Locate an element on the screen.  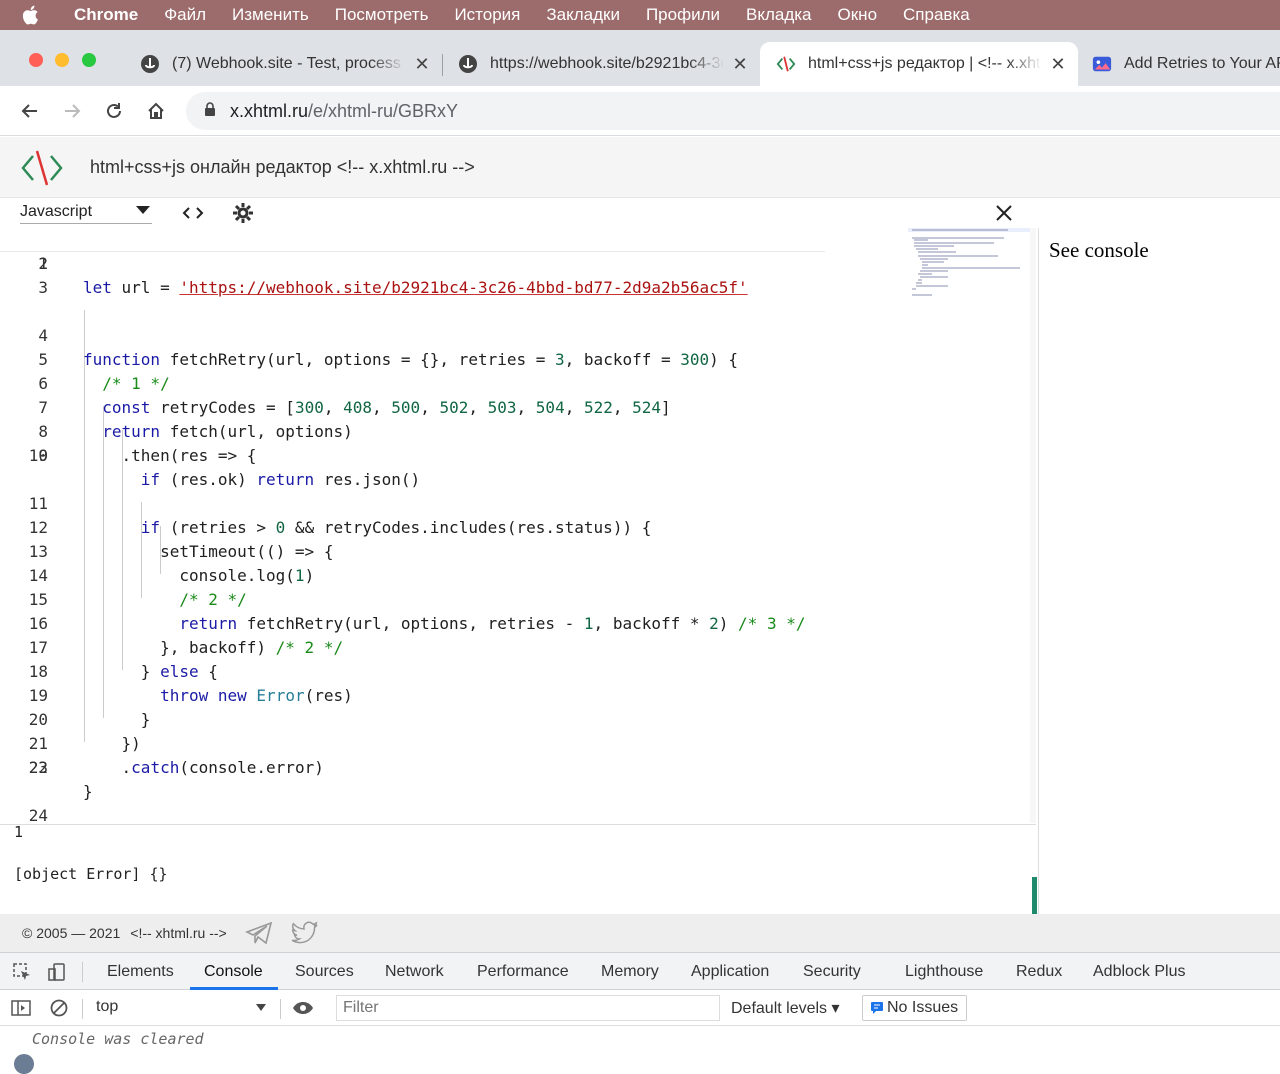
tab-security: Security is located at coordinates (832, 972).